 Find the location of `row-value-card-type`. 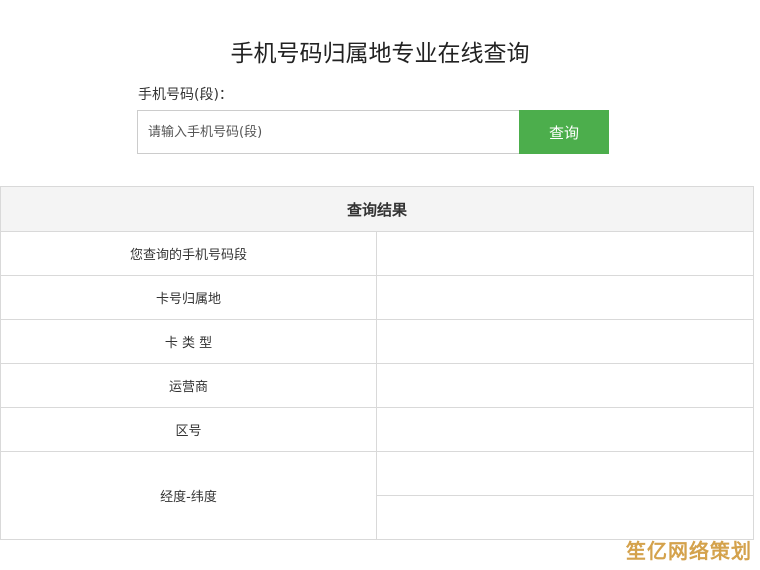

row-value-card-type is located at coordinates (565, 341).